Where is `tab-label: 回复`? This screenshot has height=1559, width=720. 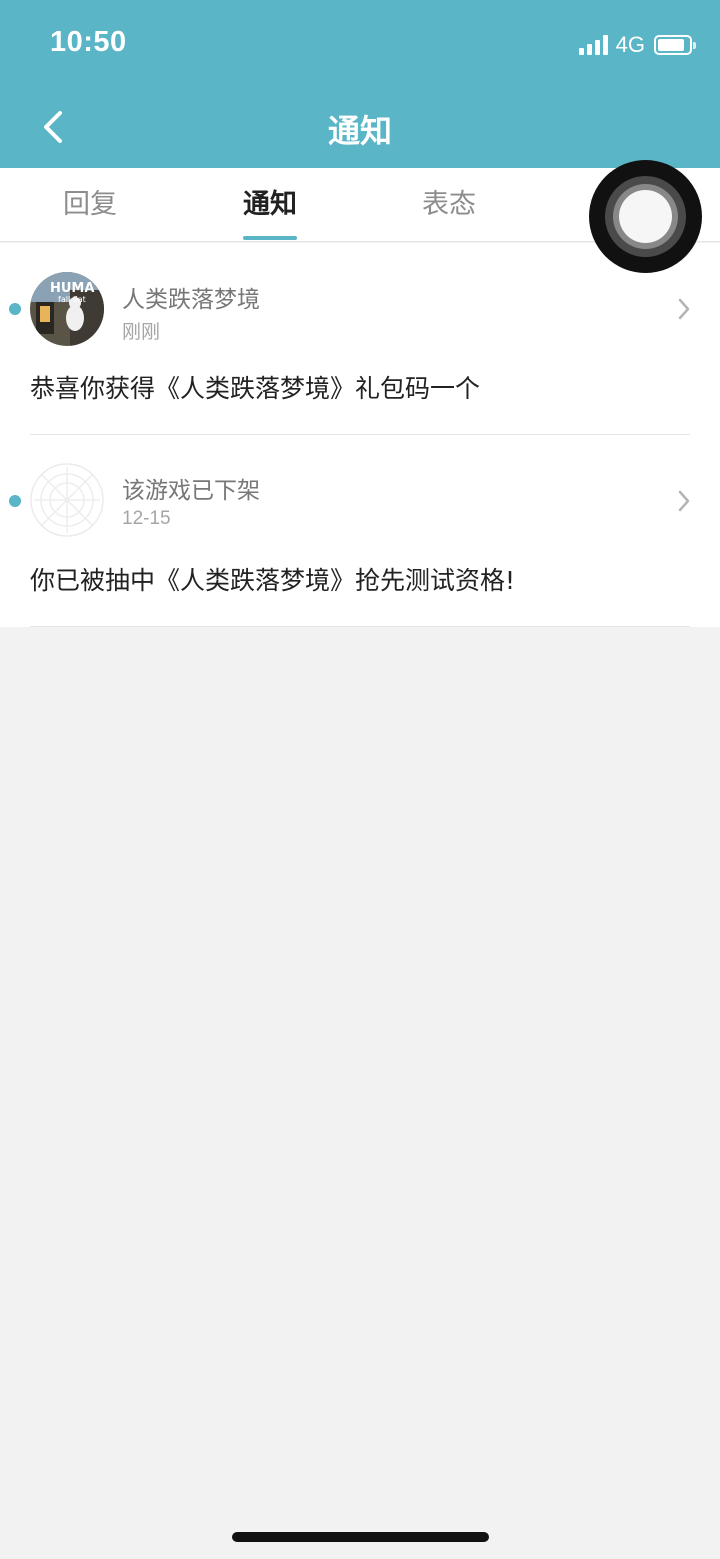 tab-label: 回复 is located at coordinates (90, 204).